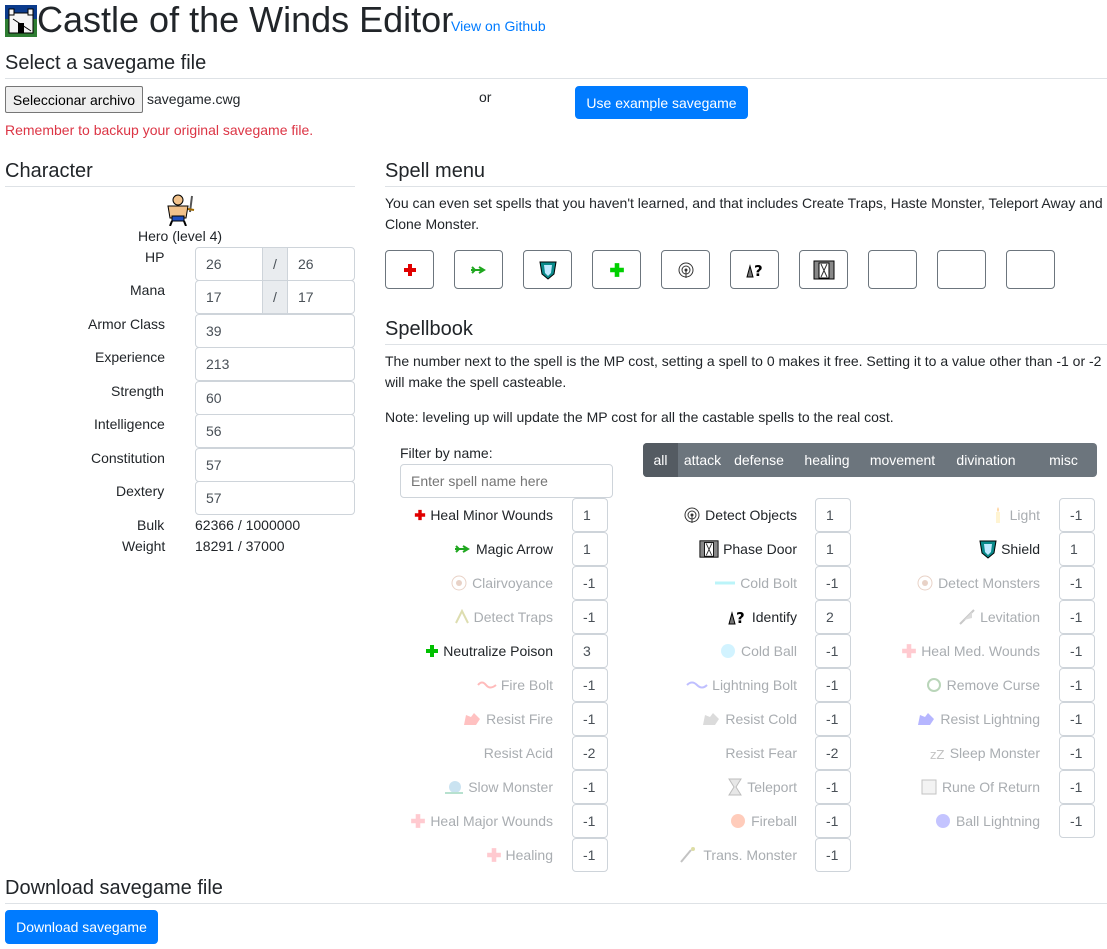 This screenshot has height=949, width=1107. I want to click on shield-icon, so click(547, 270).